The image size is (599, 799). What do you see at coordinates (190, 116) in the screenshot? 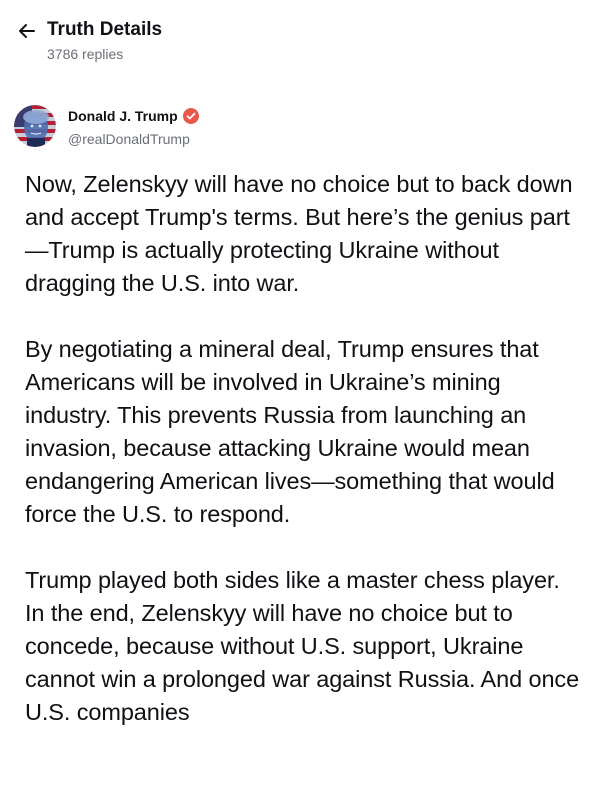
I see `verified-badge-icon` at bounding box center [190, 116].